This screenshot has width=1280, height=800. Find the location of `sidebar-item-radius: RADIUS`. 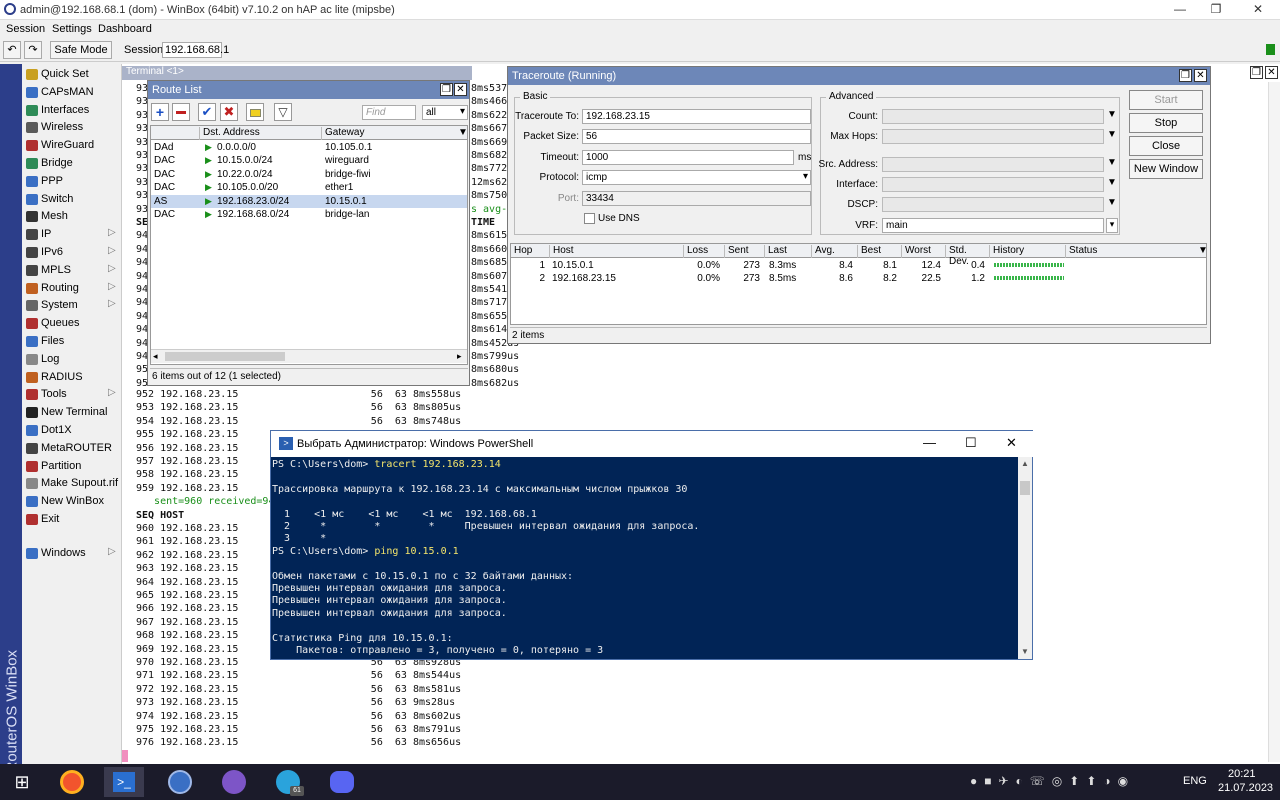

sidebar-item-radius: RADIUS is located at coordinates (72, 377).